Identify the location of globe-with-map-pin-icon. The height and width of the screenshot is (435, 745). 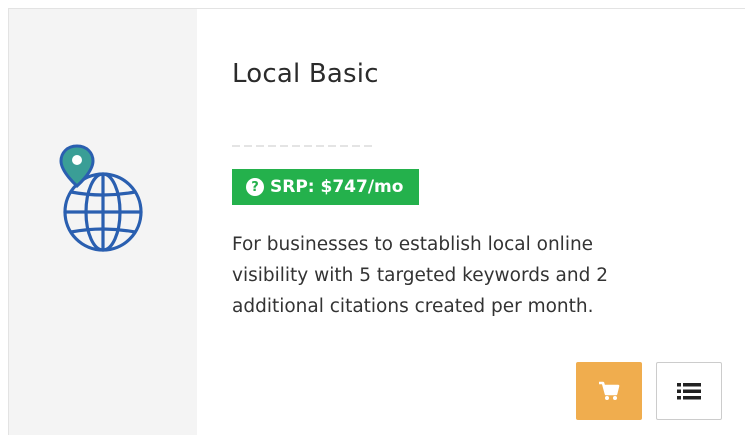
(101, 198).